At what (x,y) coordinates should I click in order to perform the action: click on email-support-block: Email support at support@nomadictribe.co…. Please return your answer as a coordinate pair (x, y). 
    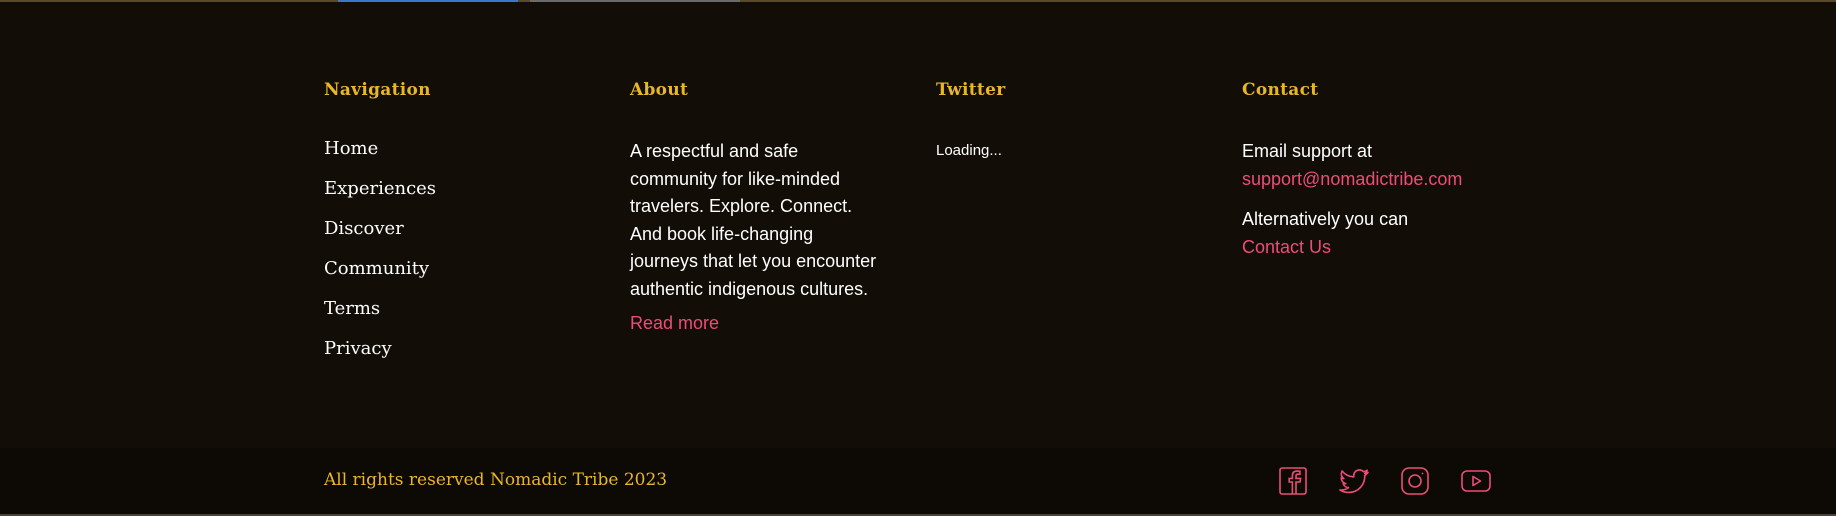
    Looking at the image, I should click on (1402, 164).